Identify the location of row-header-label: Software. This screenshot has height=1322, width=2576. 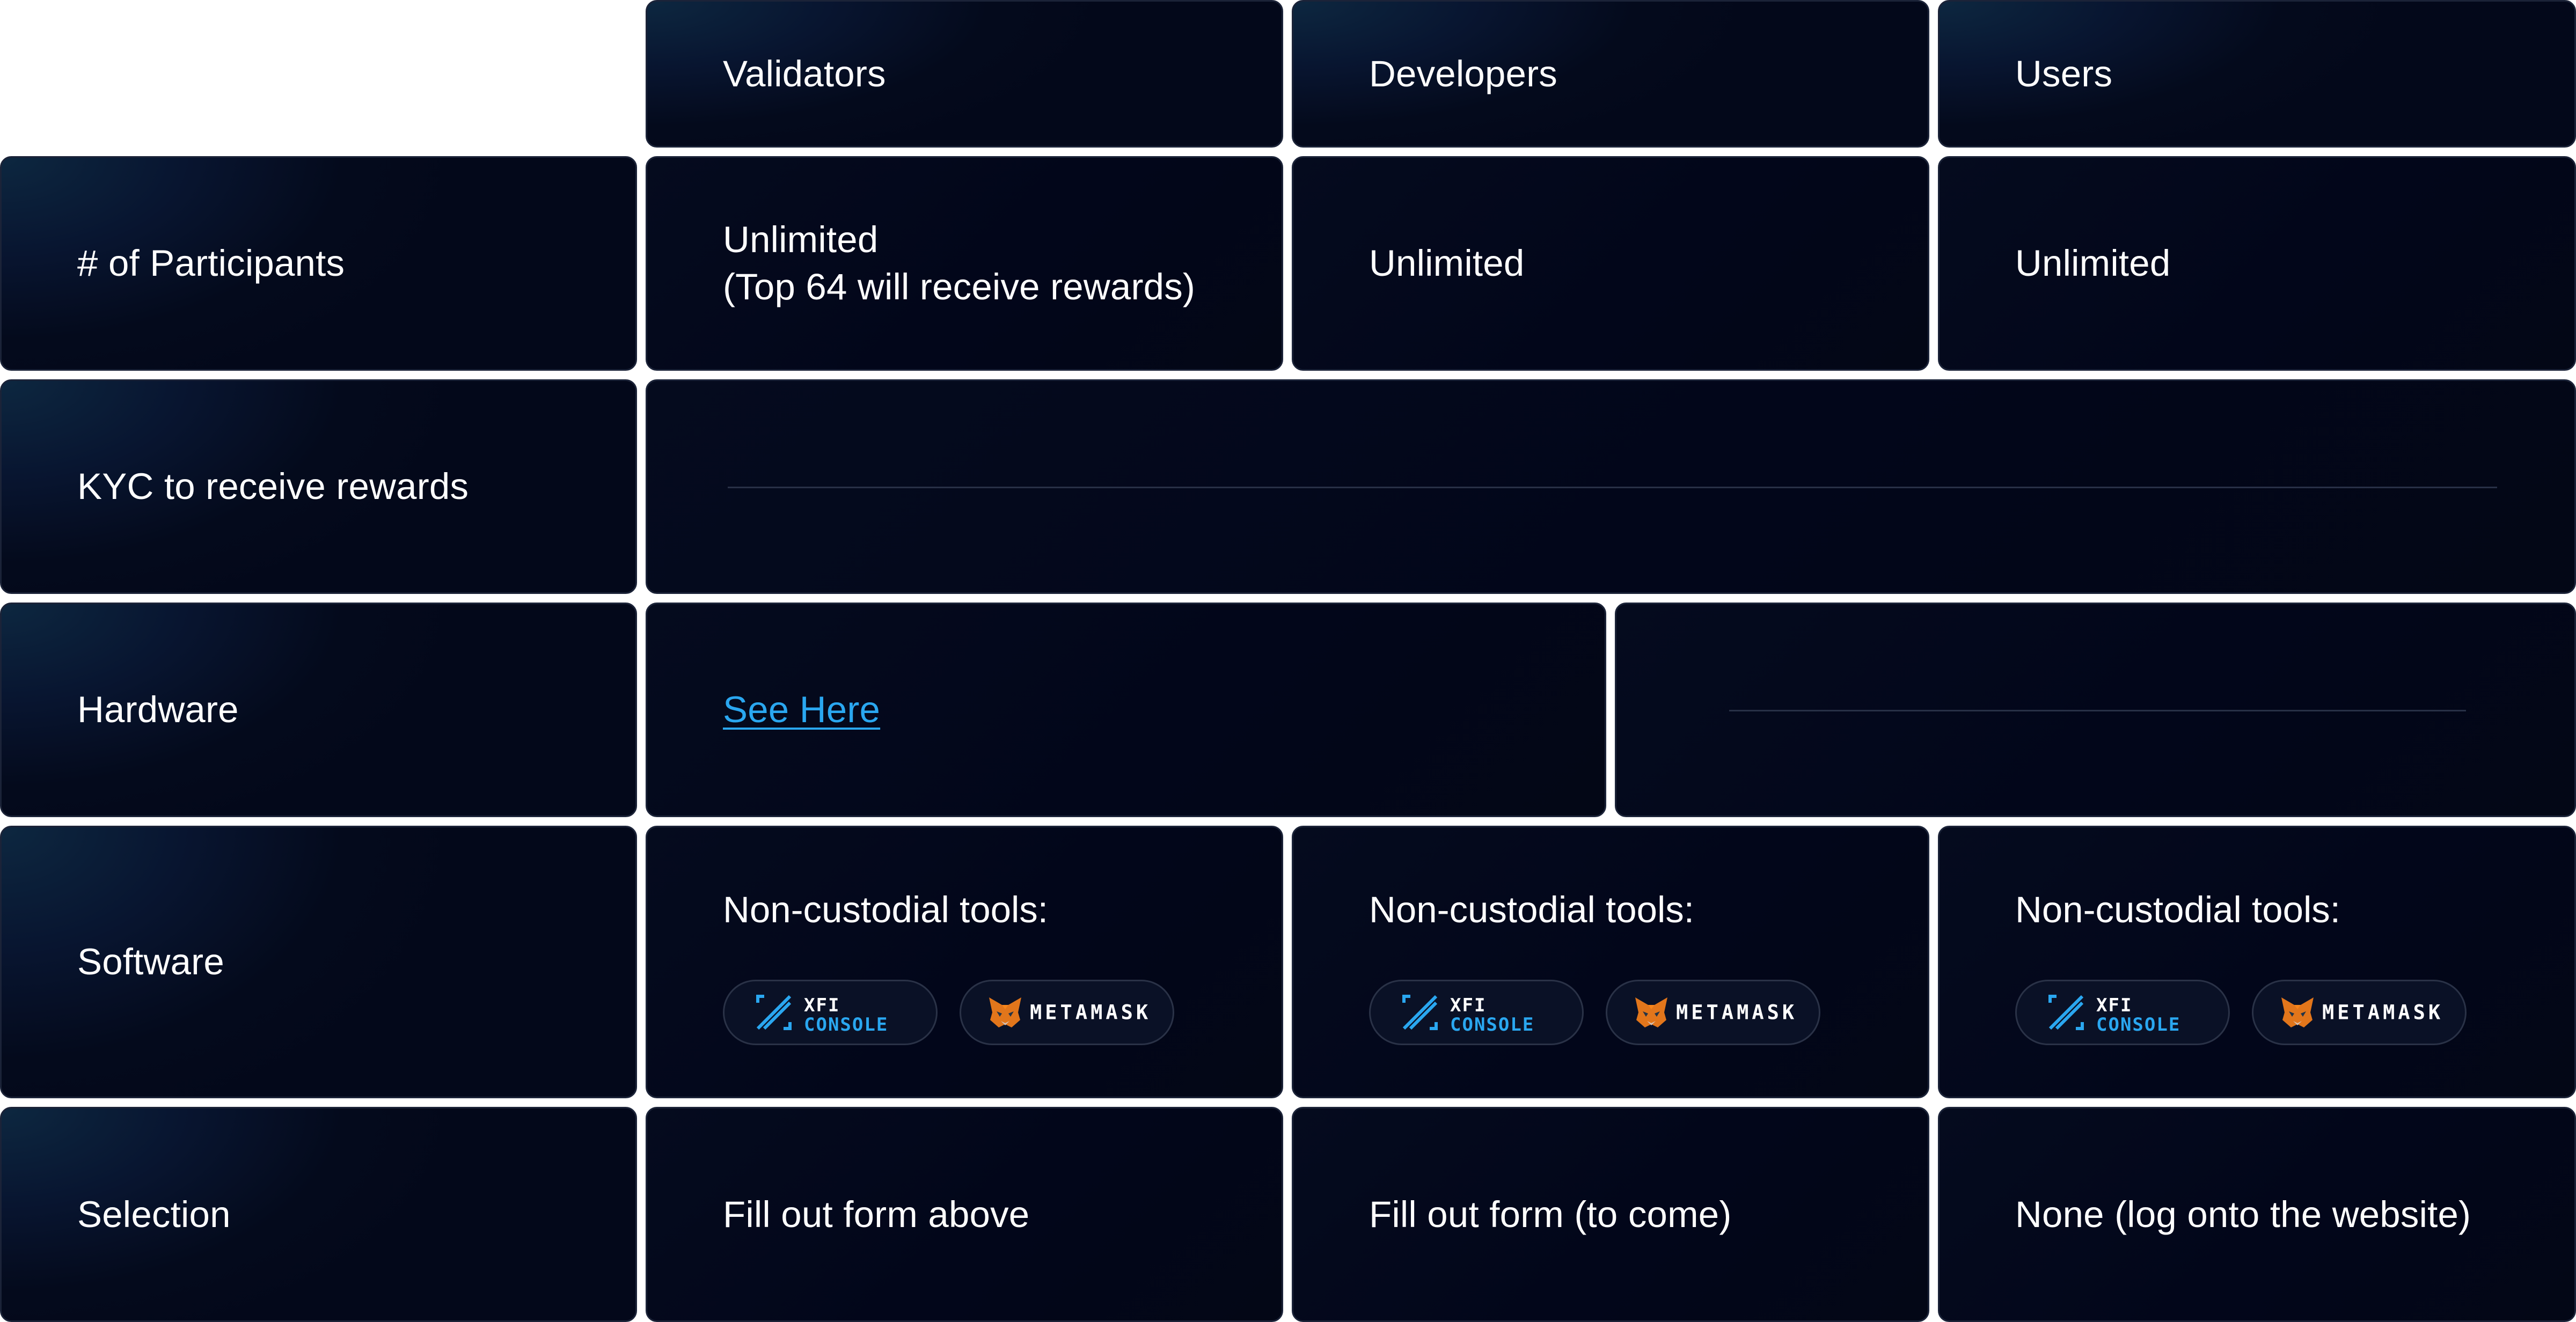
(150, 961).